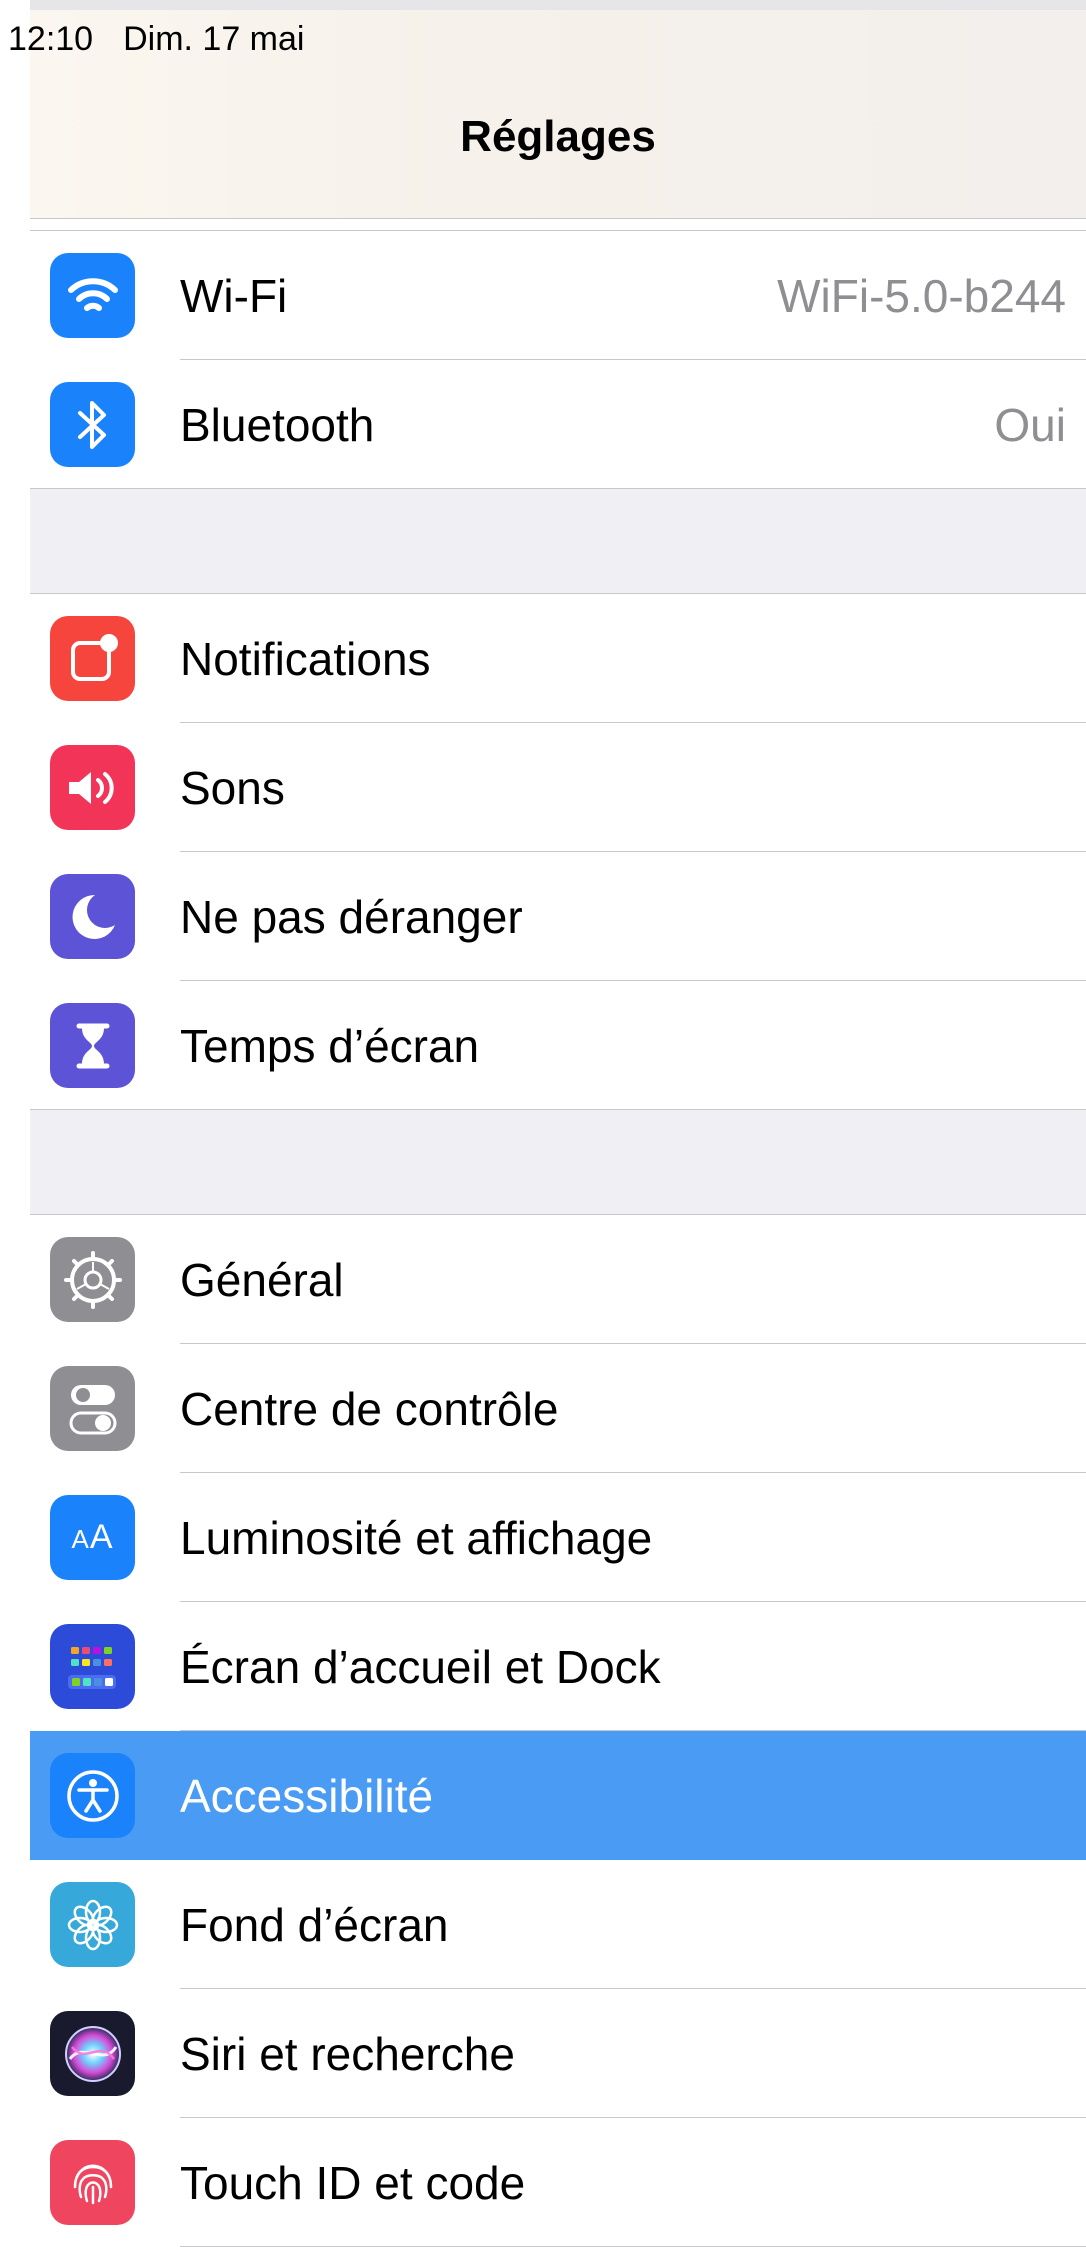  Describe the element at coordinates (92, 2053) in the screenshot. I see `siri-icon` at that location.